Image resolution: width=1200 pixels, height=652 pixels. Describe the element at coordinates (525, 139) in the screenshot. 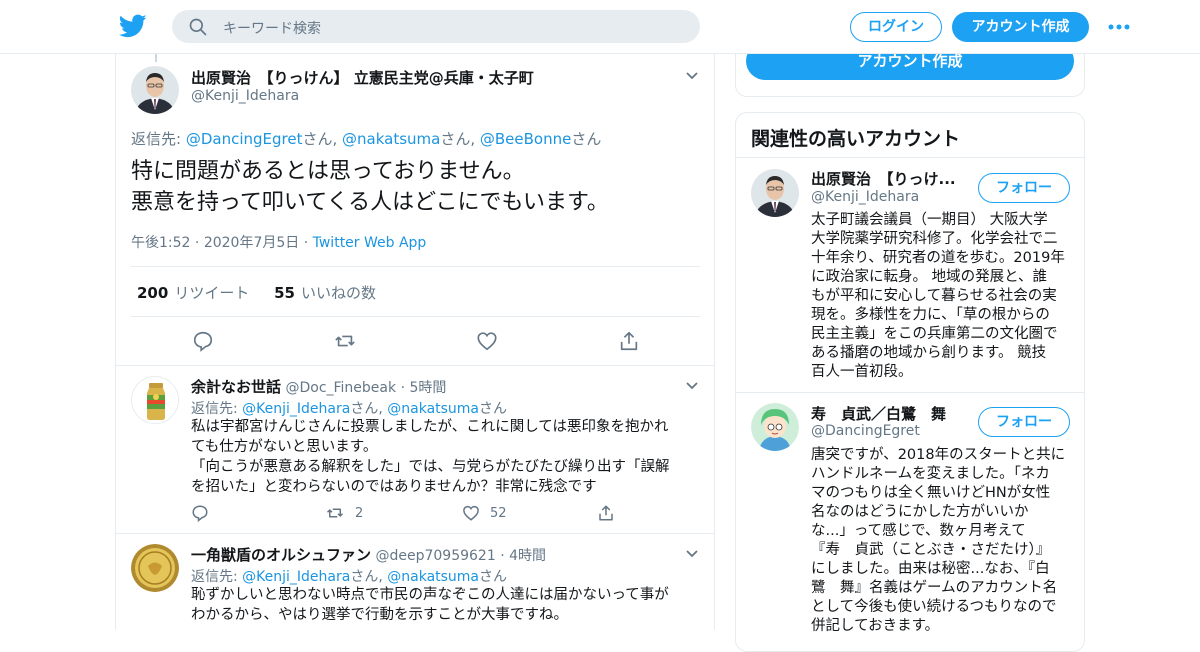

I see `reply-mention: @BeeBonne` at that location.